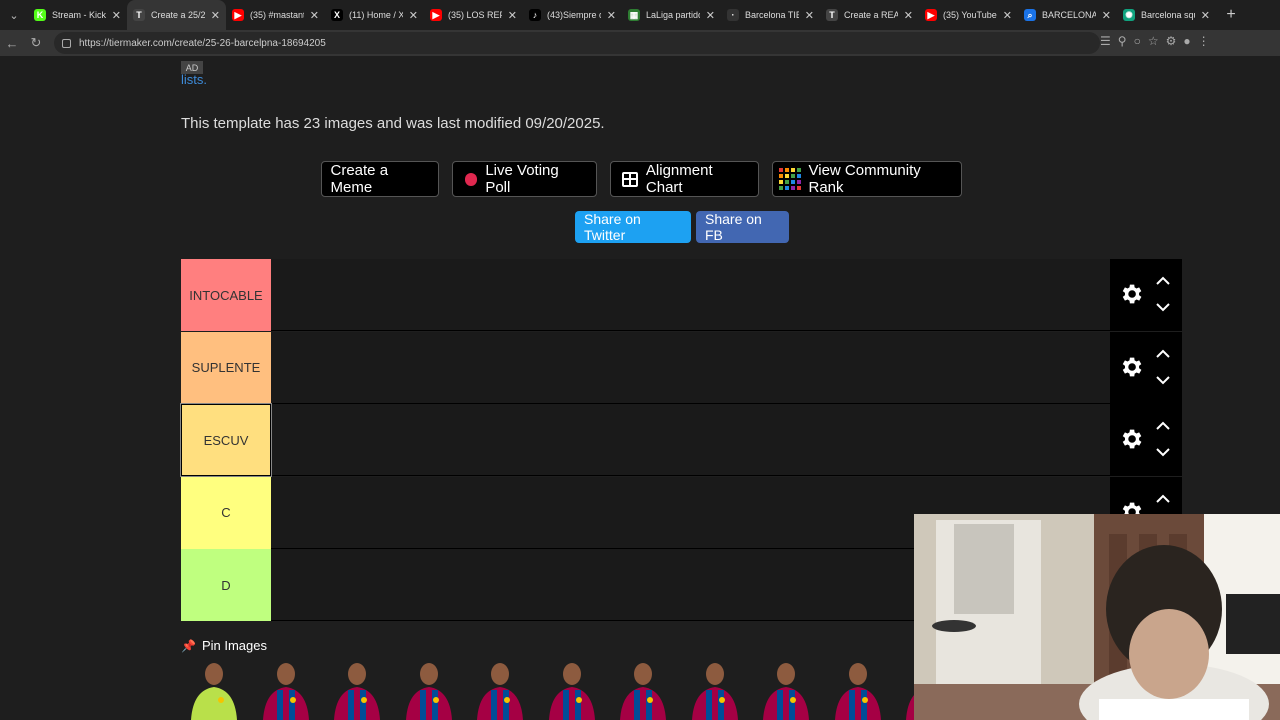 The width and height of the screenshot is (1280, 720). I want to click on tier-label: D, so click(226, 585).